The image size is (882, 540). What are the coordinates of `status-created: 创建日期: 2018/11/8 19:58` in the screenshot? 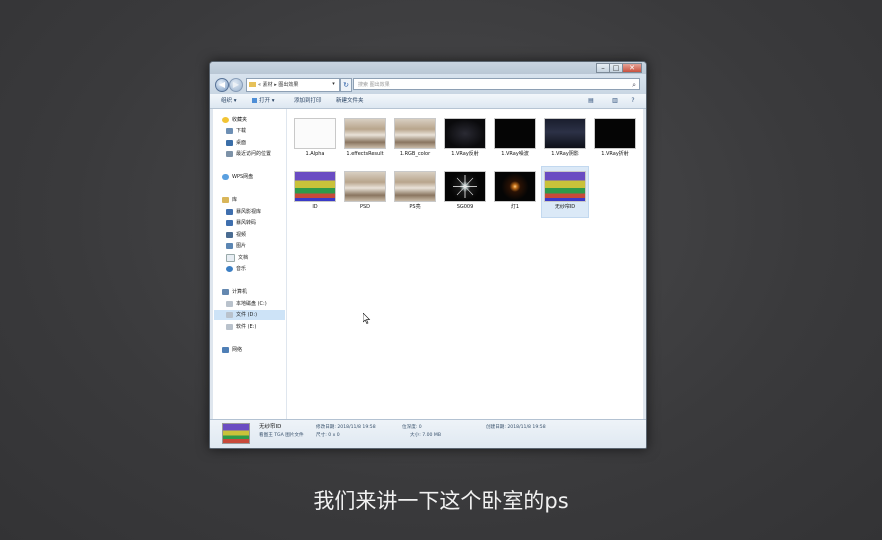 It's located at (516, 427).